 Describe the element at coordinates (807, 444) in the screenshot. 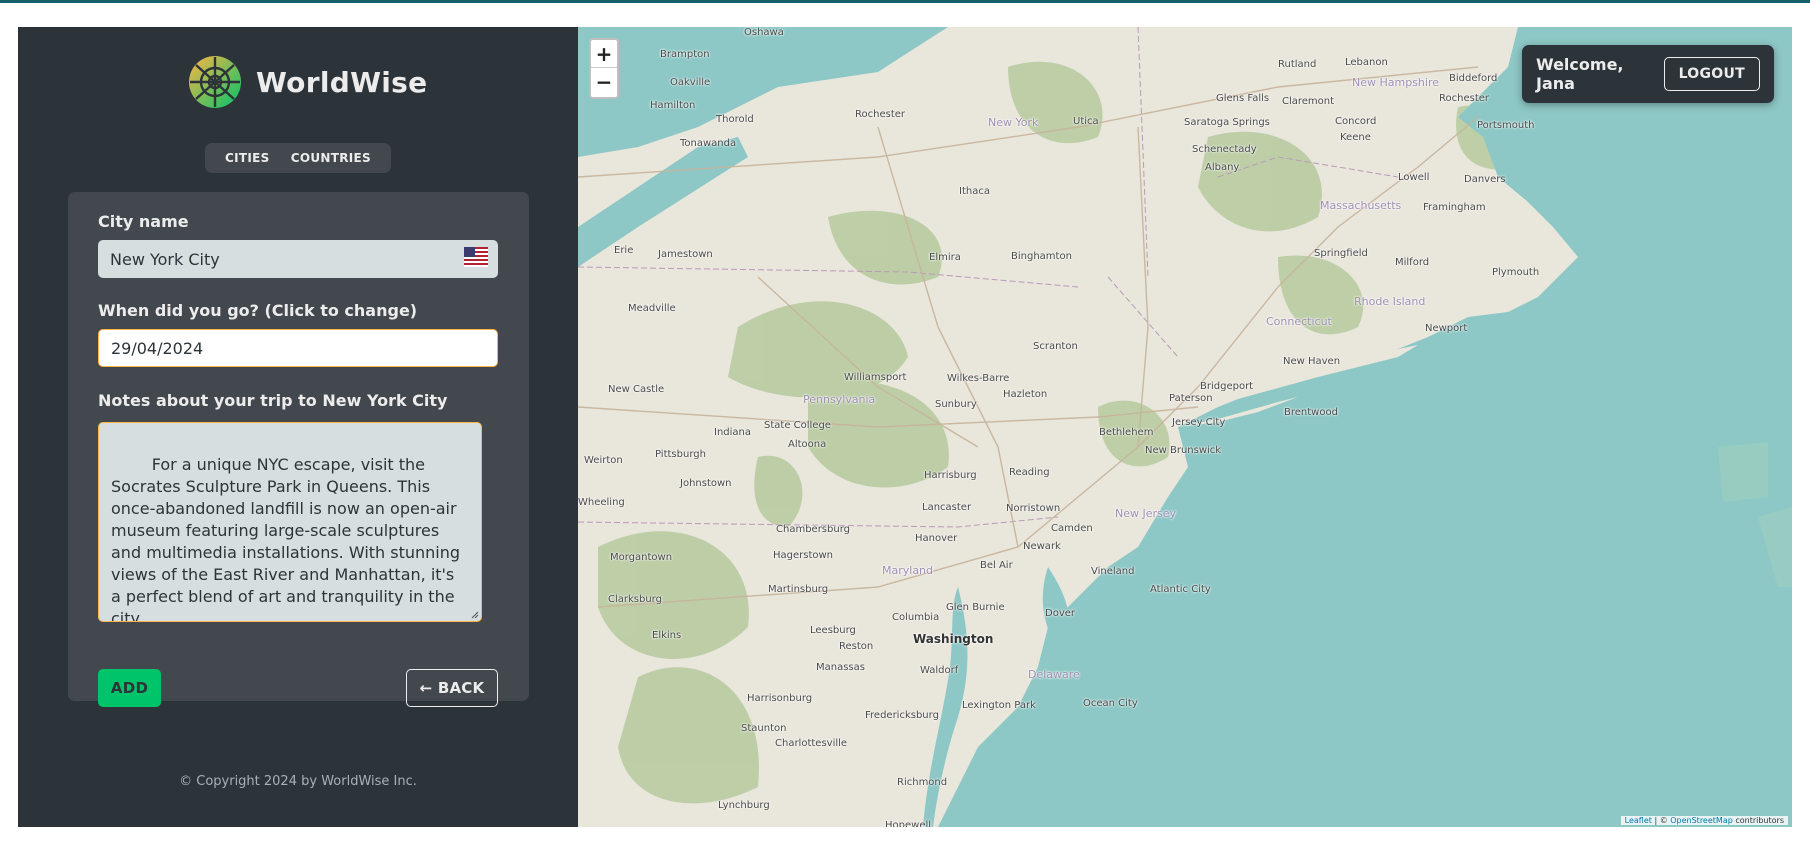

I see `map-place-label: Altoona` at that location.